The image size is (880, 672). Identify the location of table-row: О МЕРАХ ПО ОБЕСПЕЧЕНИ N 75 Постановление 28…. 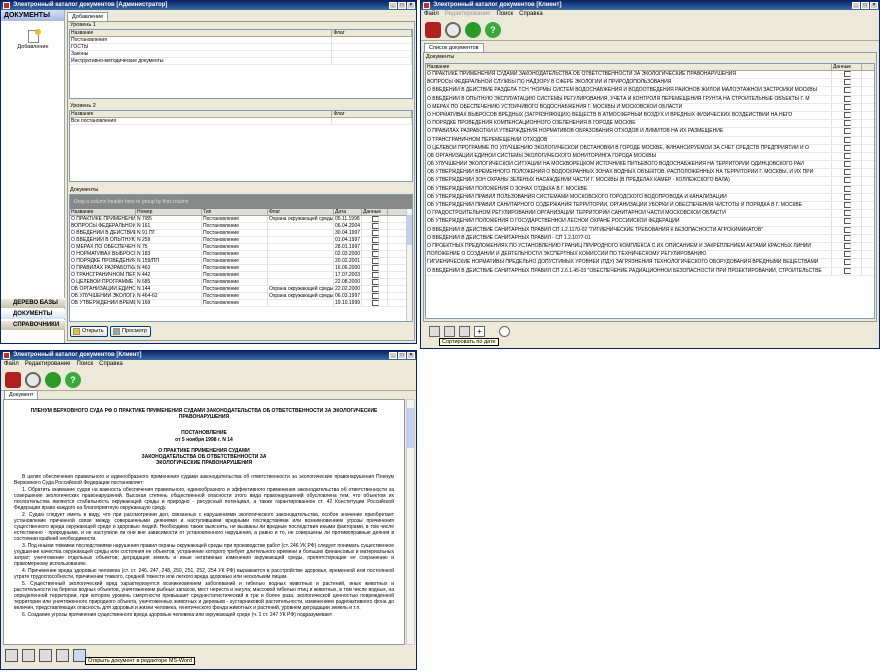
(241, 247).